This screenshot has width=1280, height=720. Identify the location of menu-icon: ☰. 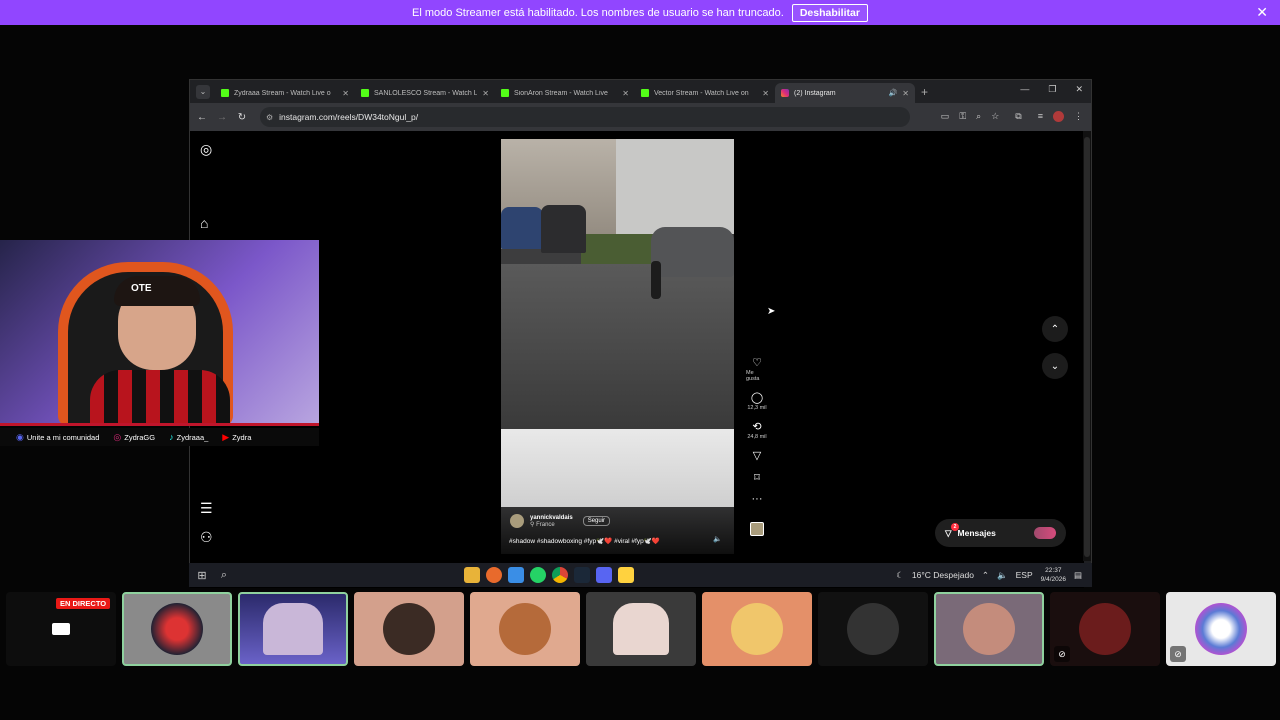
(206, 508).